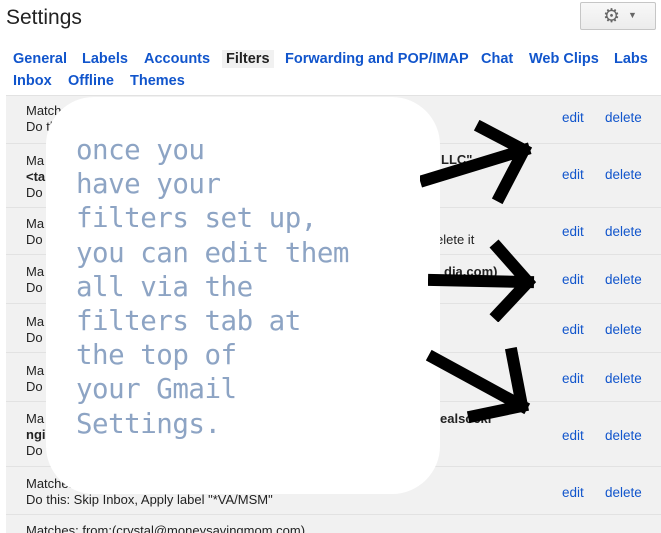  Describe the element at coordinates (497, 59) in the screenshot. I see `tab-chat: Chat` at that location.